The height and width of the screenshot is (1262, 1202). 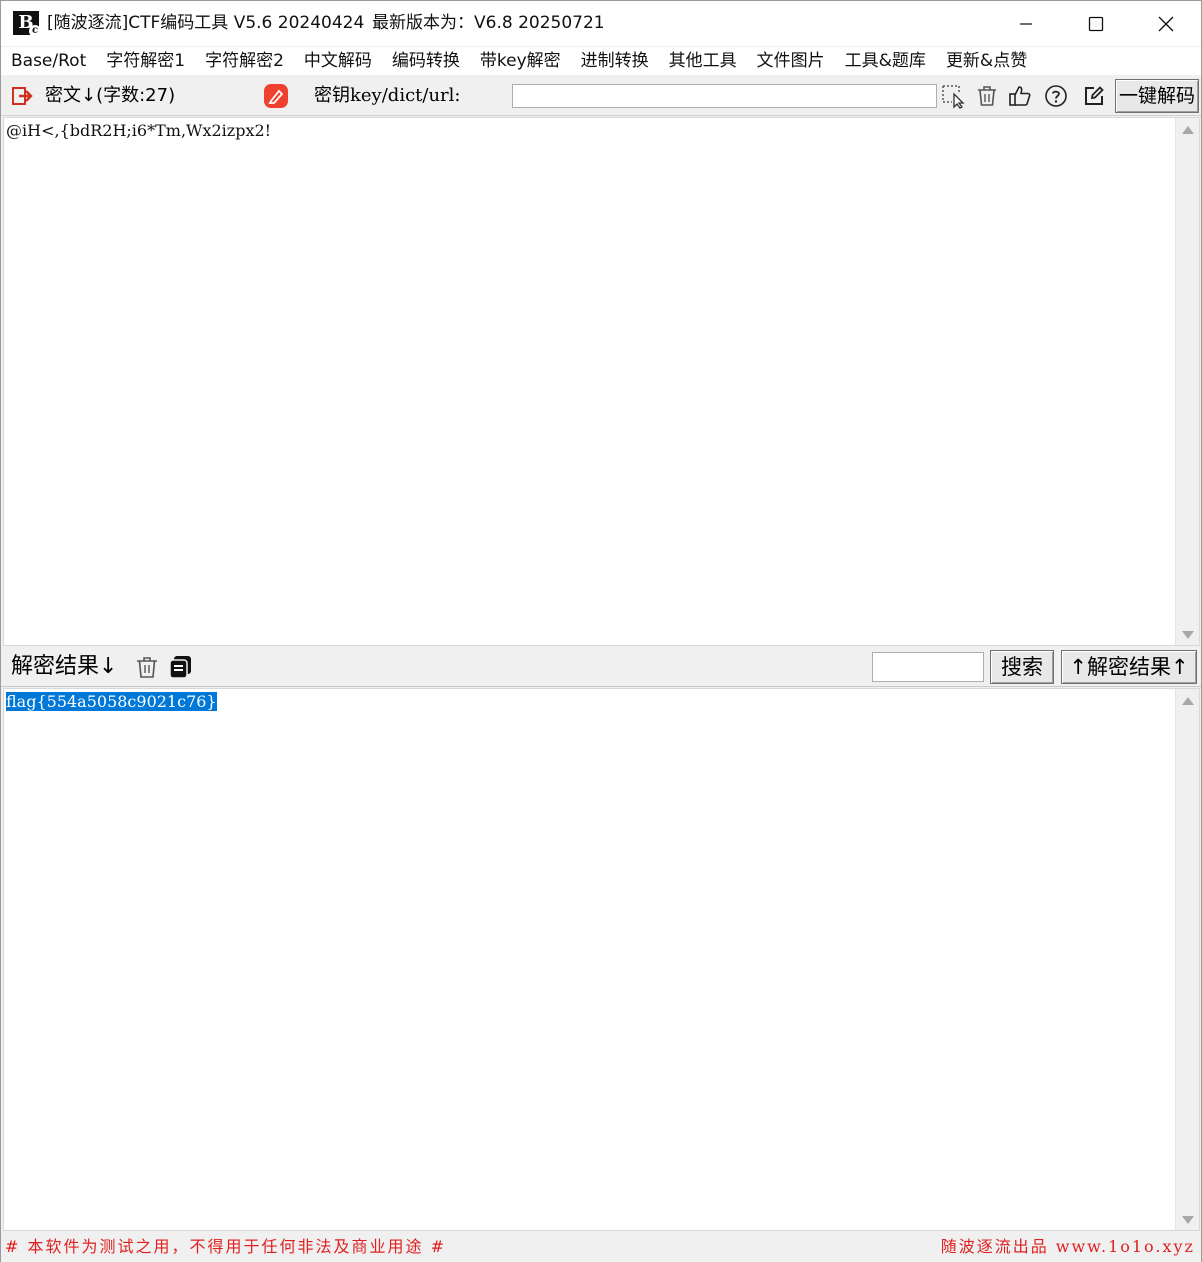 I want to click on result-label: 解密结果↓, so click(x=64, y=666).